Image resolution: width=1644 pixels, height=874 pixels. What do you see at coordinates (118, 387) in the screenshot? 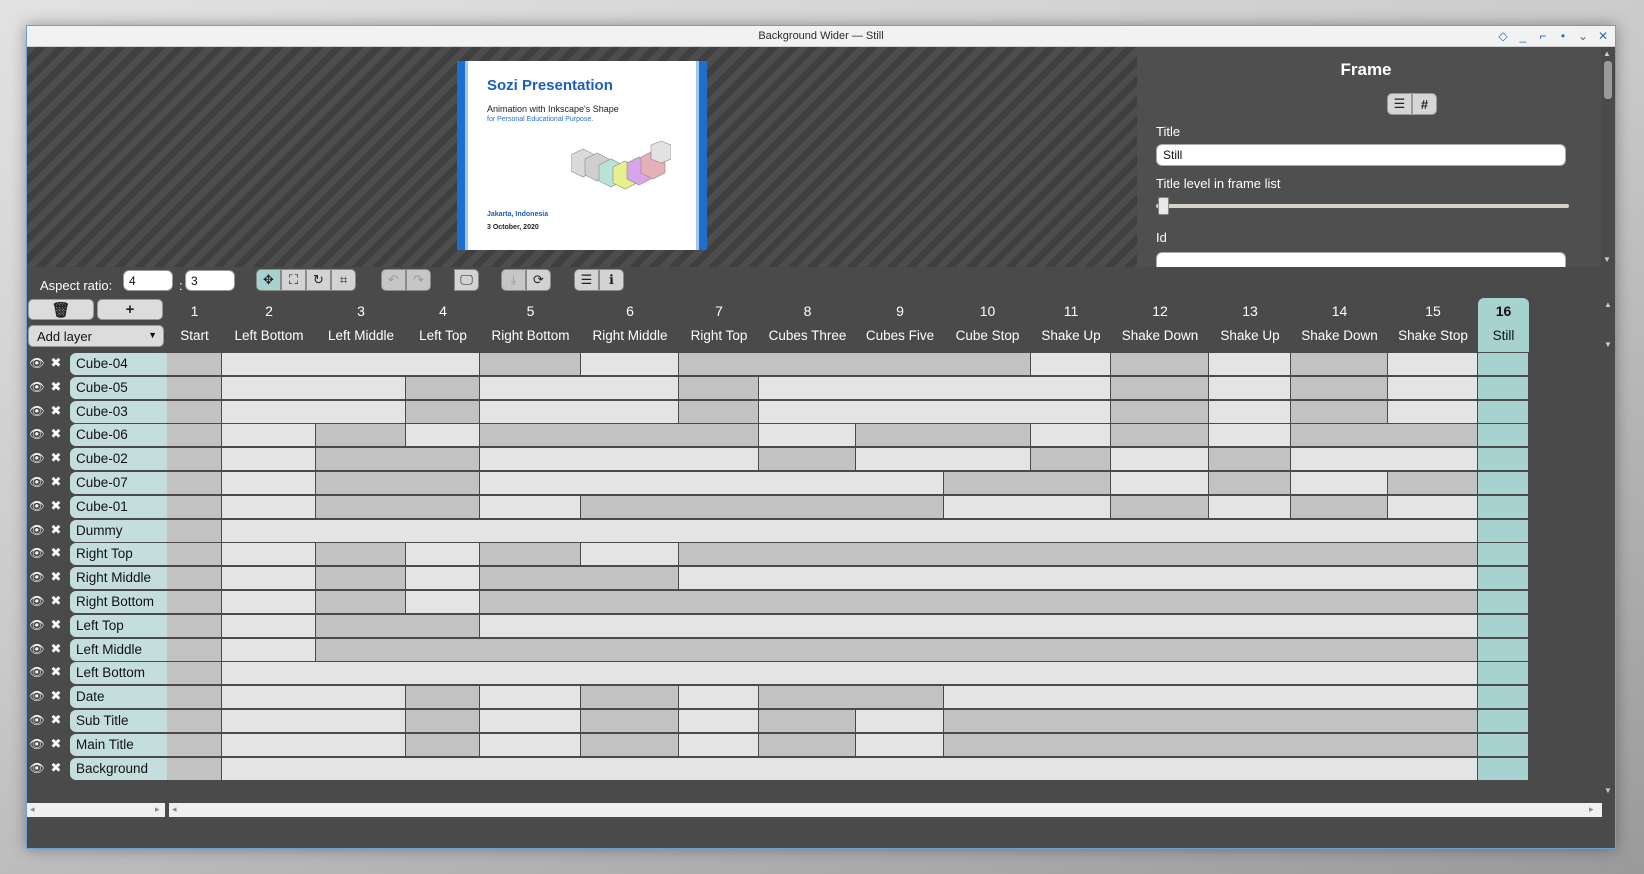
I see `layer-name: Cube-05` at bounding box center [118, 387].